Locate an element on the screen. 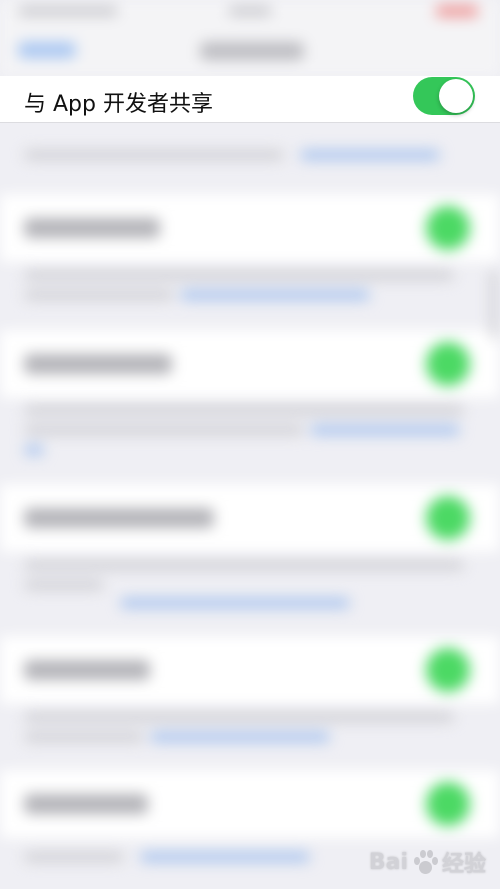 Image resolution: width=500 pixels, height=889 pixels. share-with-developer-label: 与 App 开发者共享 is located at coordinates (118, 104).